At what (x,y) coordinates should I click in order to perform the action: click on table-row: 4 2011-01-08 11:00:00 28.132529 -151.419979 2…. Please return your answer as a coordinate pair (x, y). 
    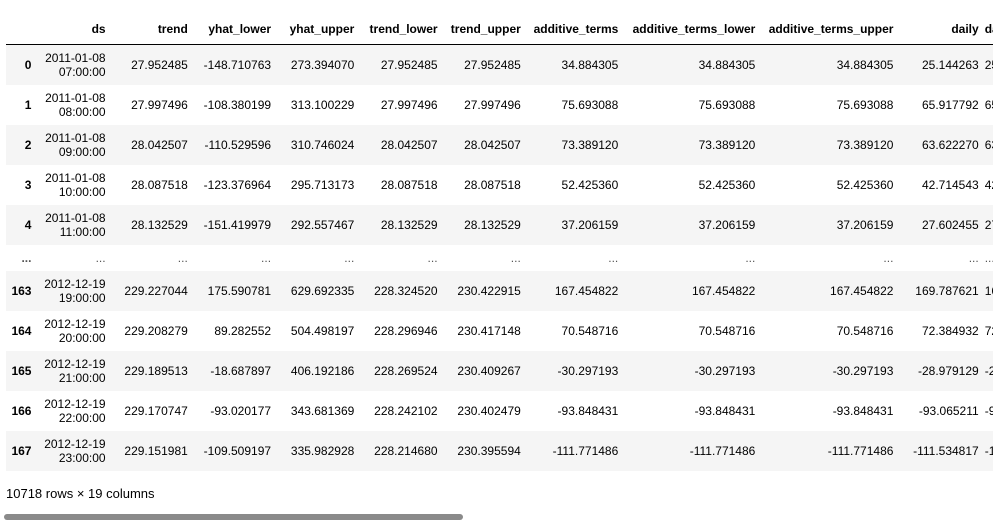
    Looking at the image, I should click on (499, 224).